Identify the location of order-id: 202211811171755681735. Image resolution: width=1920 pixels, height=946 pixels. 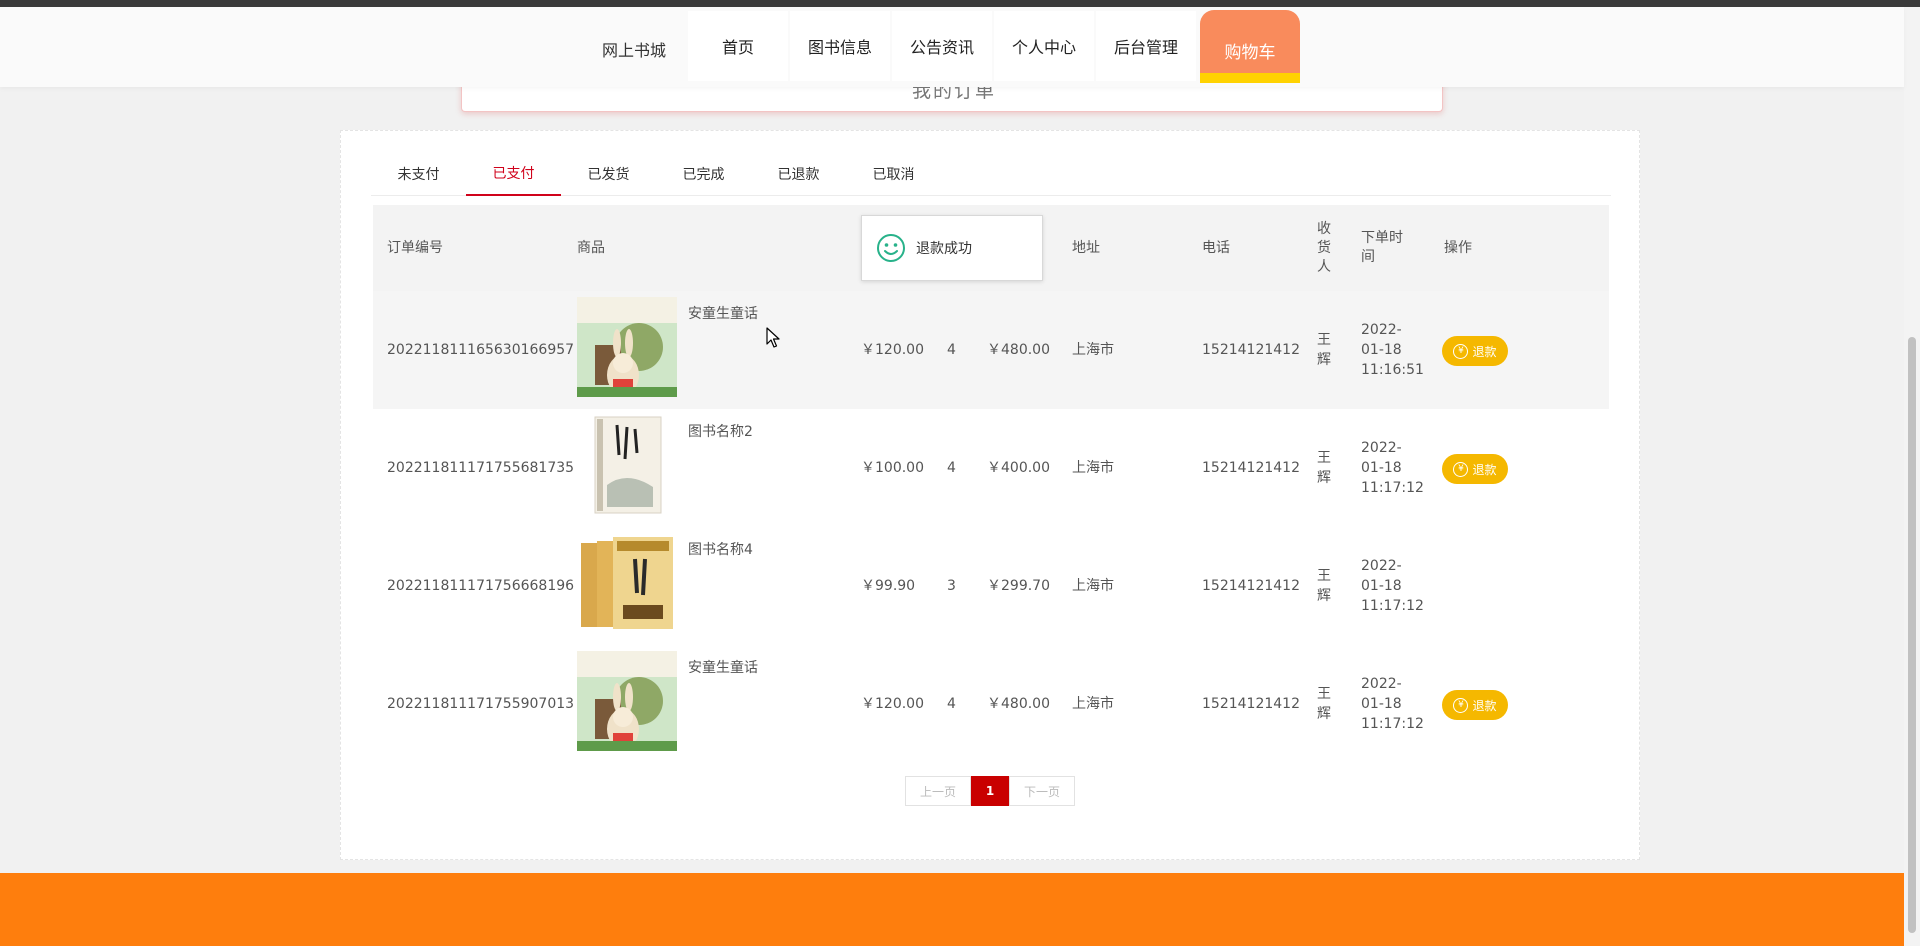
(481, 468).